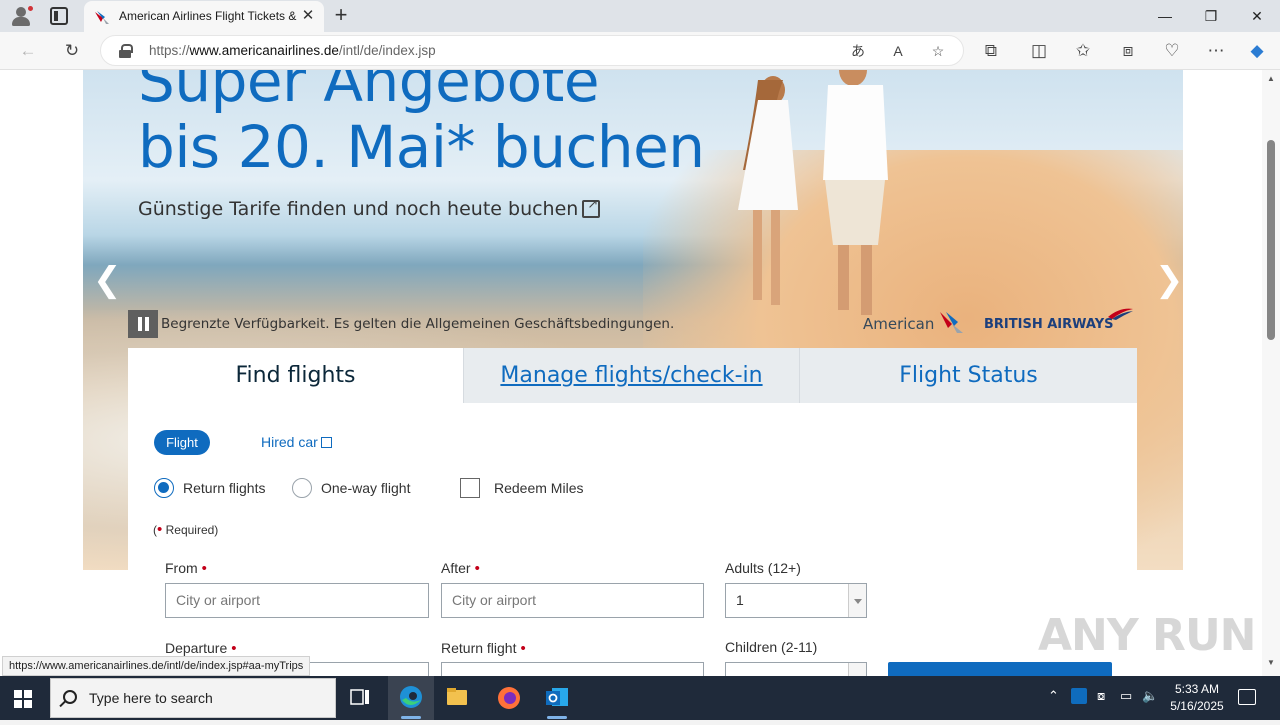  What do you see at coordinates (951, 322) in the screenshot?
I see `american-logo-mark-icon` at bounding box center [951, 322].